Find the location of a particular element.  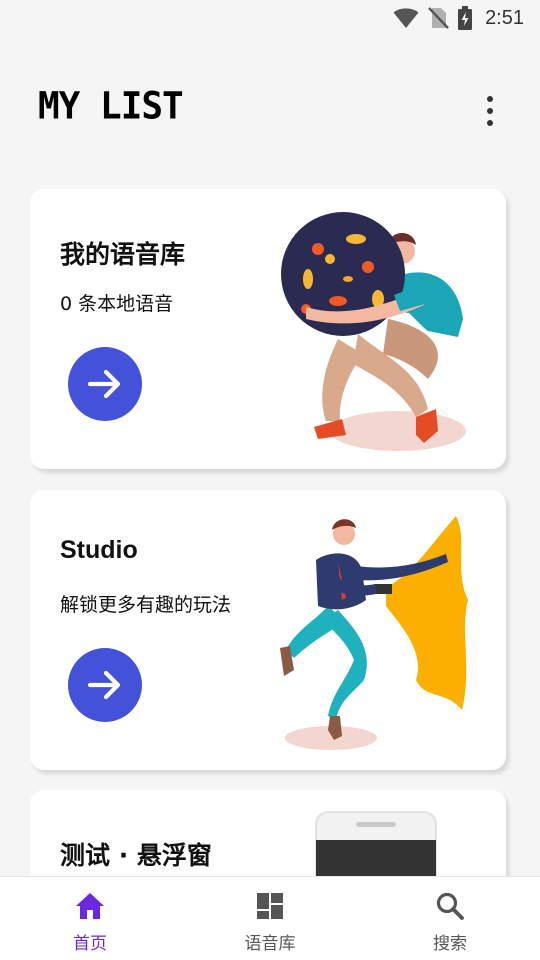

nav-item-search: 搜索 is located at coordinates (450, 918).